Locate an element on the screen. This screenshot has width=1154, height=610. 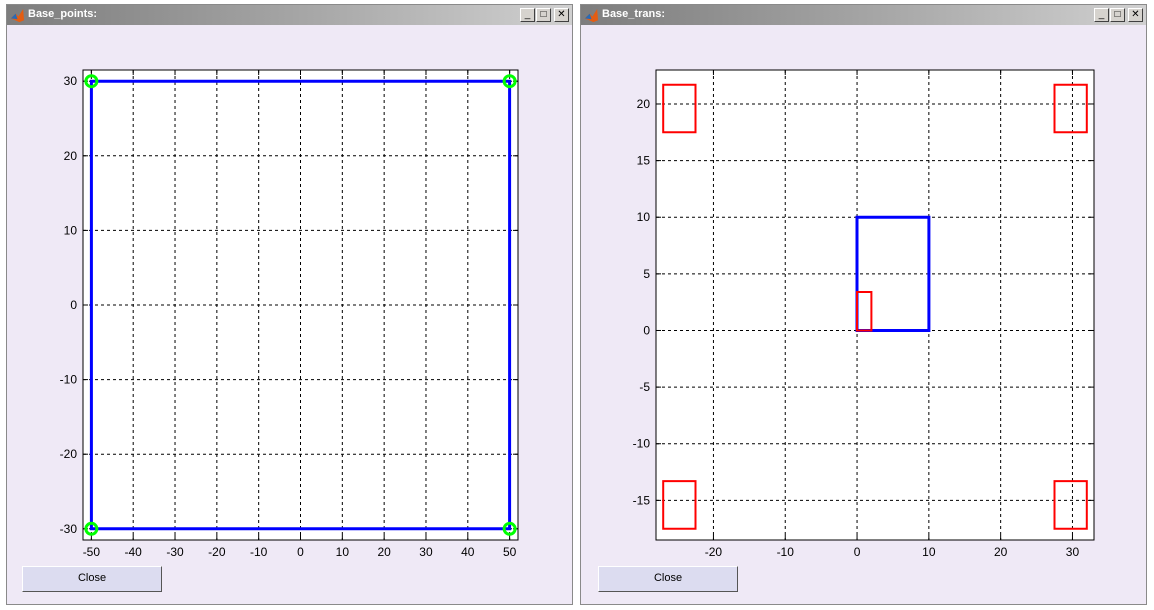
y-tick-label: 15 is located at coordinates (644, 161).